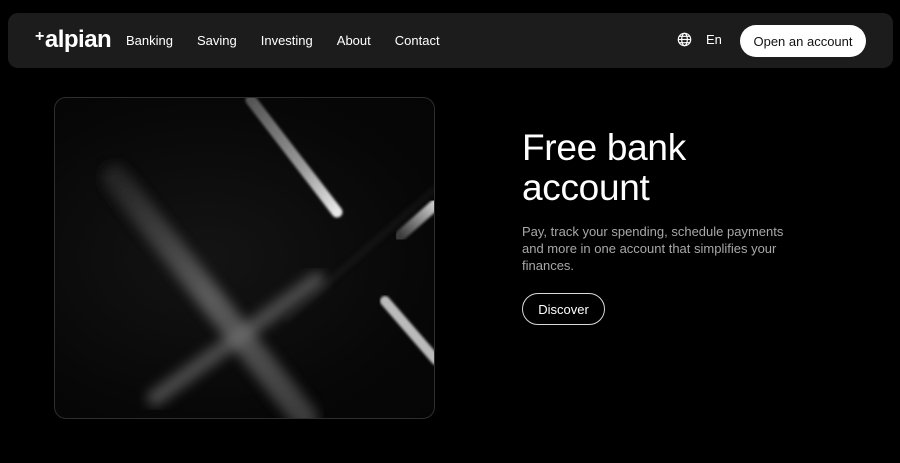 The width and height of the screenshot is (900, 463). Describe the element at coordinates (217, 41) in the screenshot. I see `nav-link-saving: Saving` at that location.